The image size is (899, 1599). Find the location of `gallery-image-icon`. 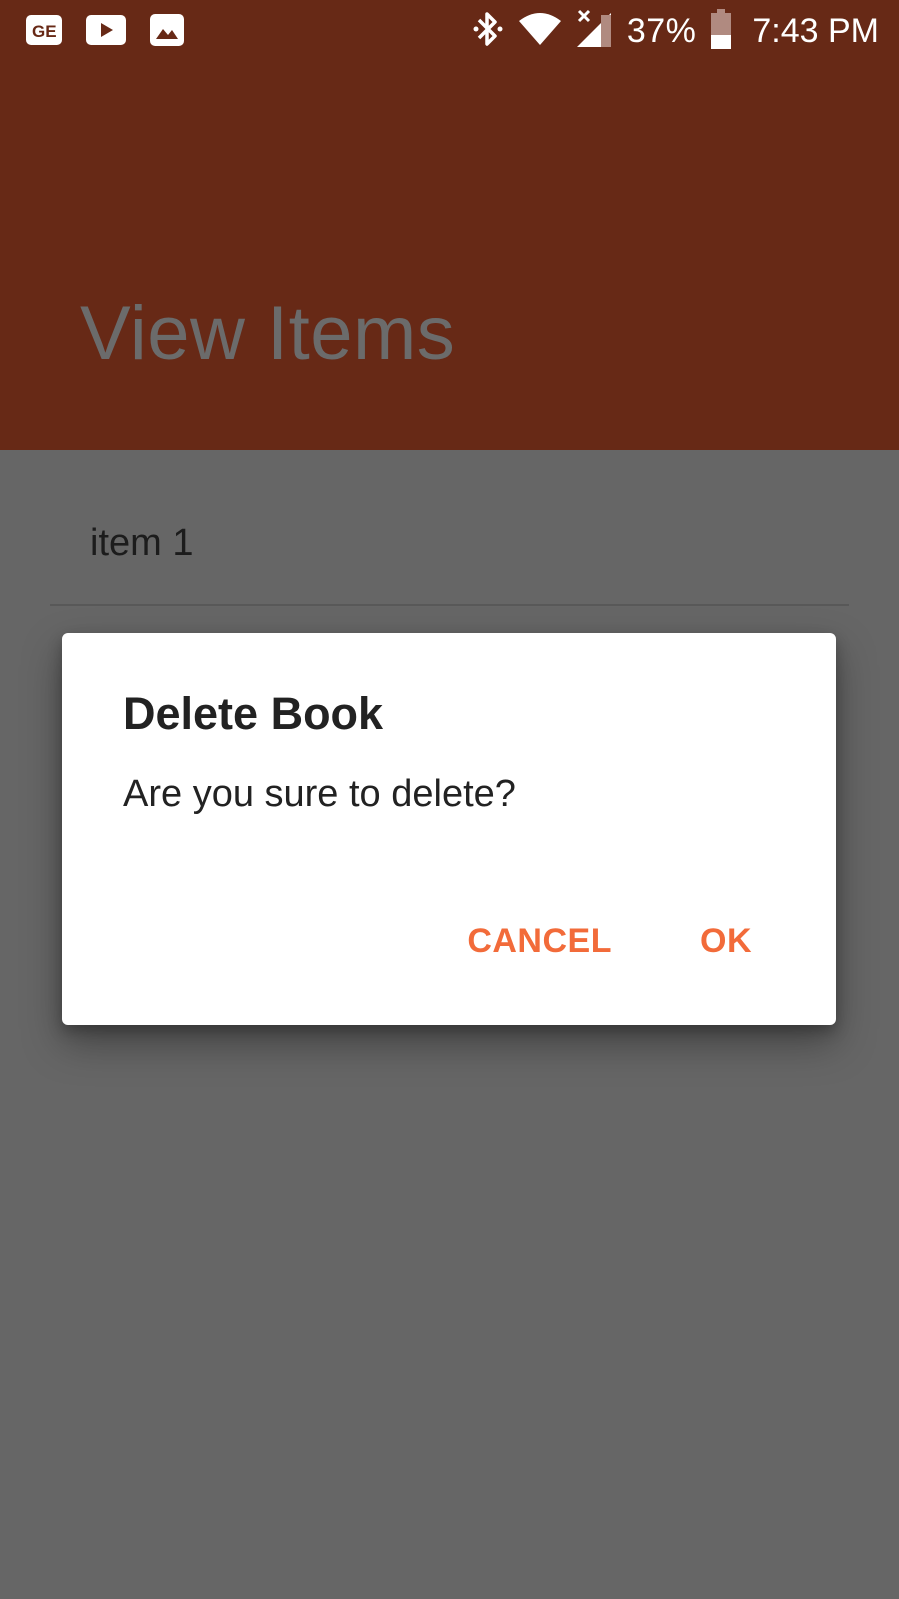

gallery-image-icon is located at coordinates (167, 30).